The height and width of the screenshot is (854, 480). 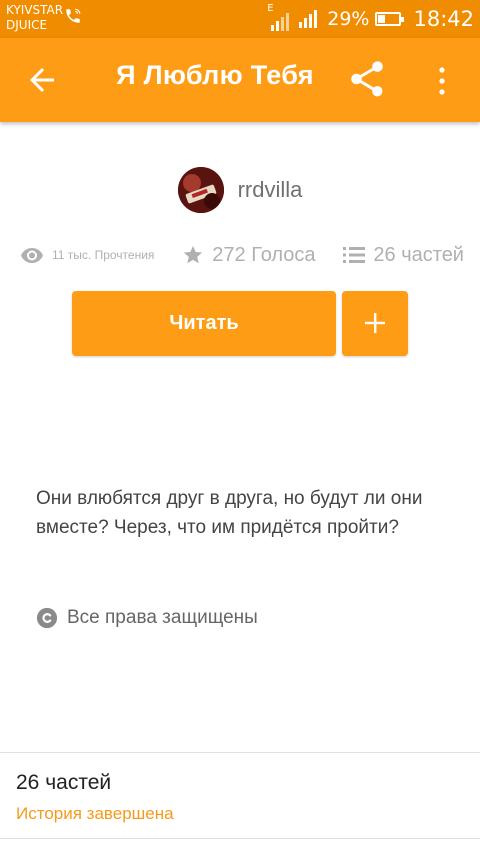 I want to click on share-icon, so click(x=367, y=79).